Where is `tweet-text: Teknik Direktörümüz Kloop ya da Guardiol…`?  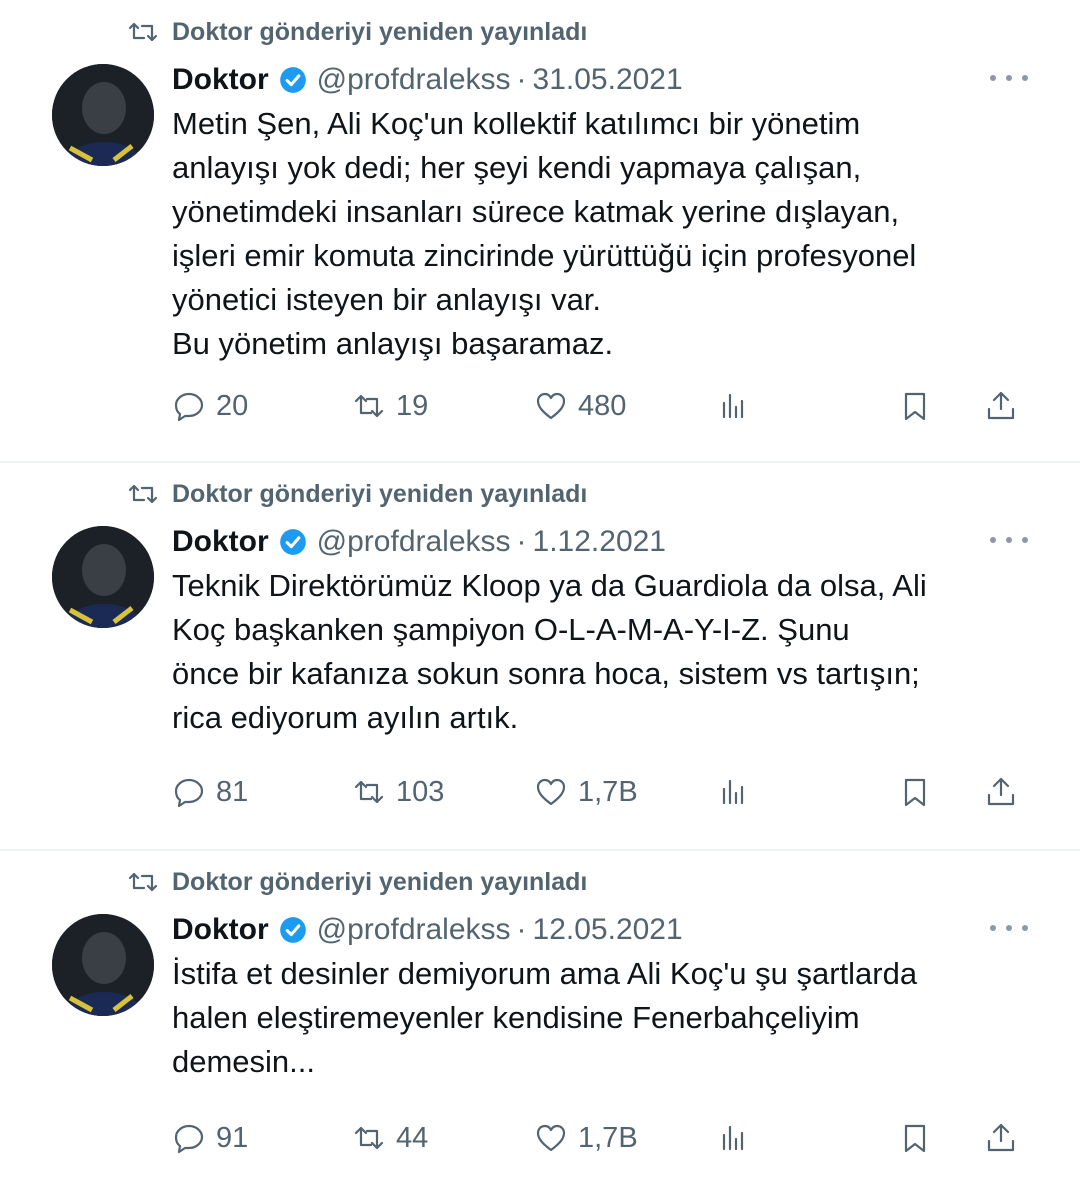 tweet-text: Teknik Direktörümüz Kloop ya da Guardiol… is located at coordinates (612, 652).